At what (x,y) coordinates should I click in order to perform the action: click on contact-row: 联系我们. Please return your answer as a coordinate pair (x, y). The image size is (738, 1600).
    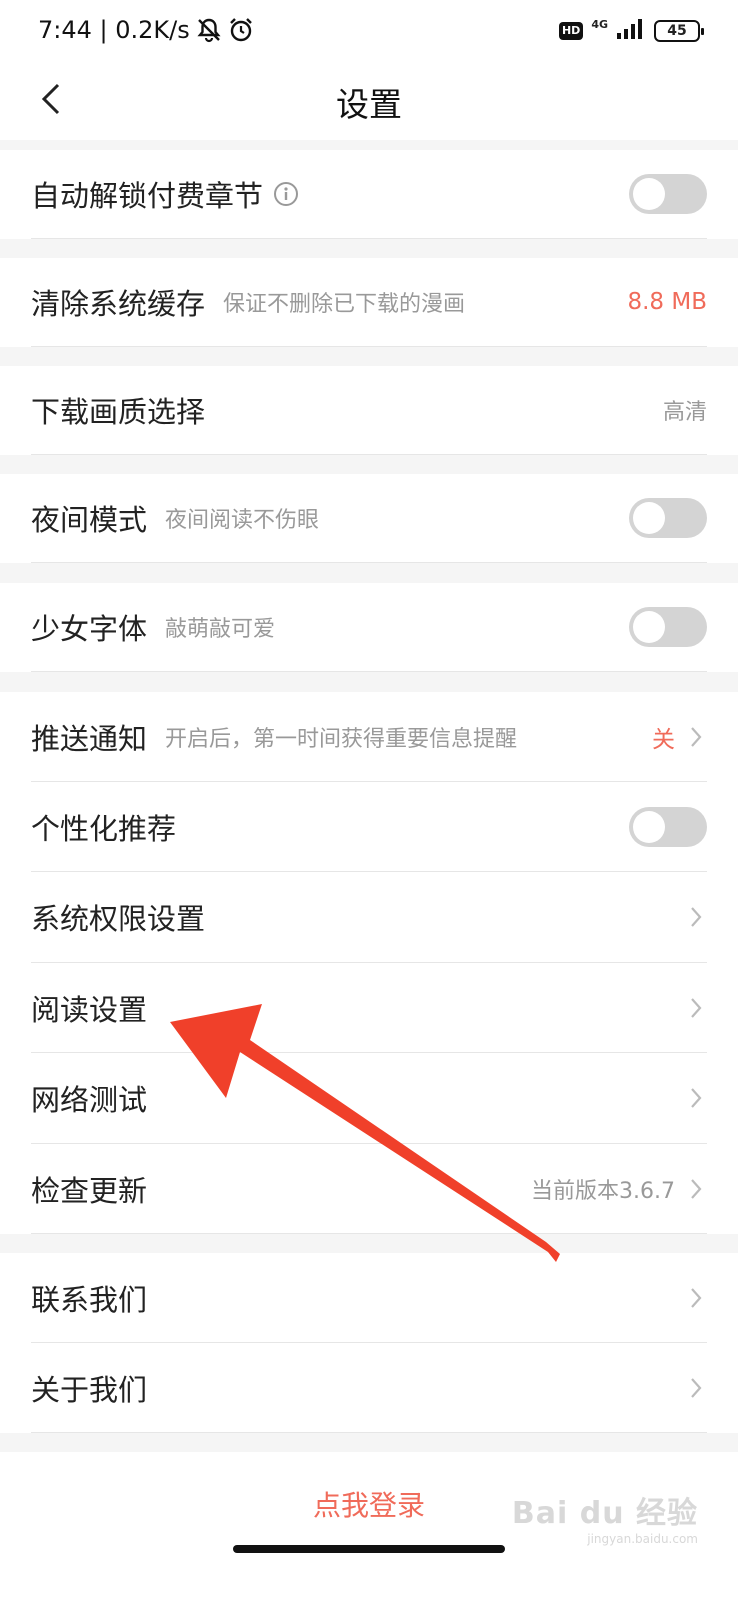
    Looking at the image, I should click on (369, 1298).